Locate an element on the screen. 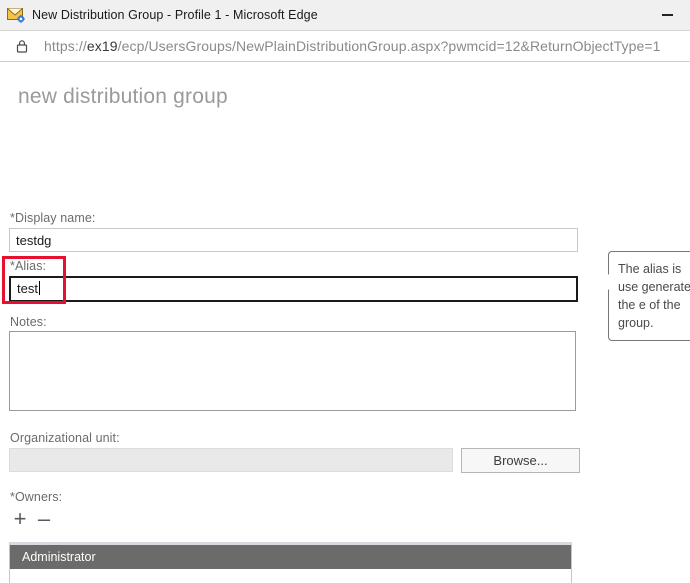 The height and width of the screenshot is (583, 690). owners-list: Administrator is located at coordinates (290, 562).